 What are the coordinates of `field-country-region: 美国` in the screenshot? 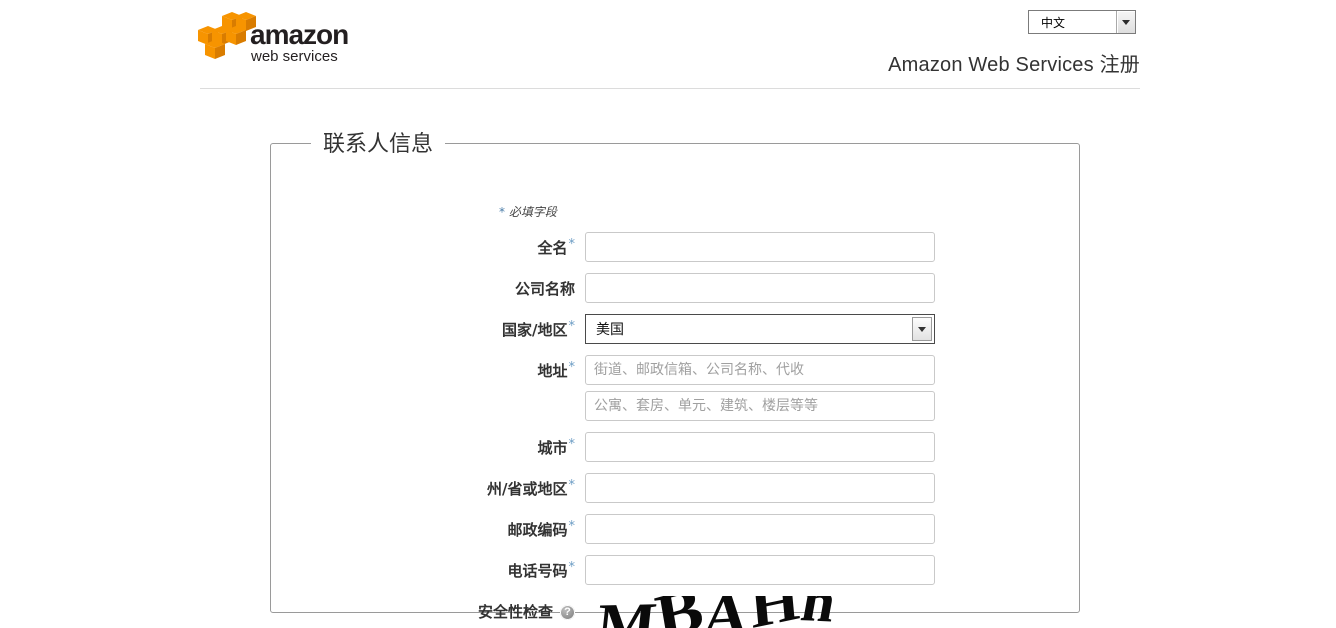 It's located at (760, 329).